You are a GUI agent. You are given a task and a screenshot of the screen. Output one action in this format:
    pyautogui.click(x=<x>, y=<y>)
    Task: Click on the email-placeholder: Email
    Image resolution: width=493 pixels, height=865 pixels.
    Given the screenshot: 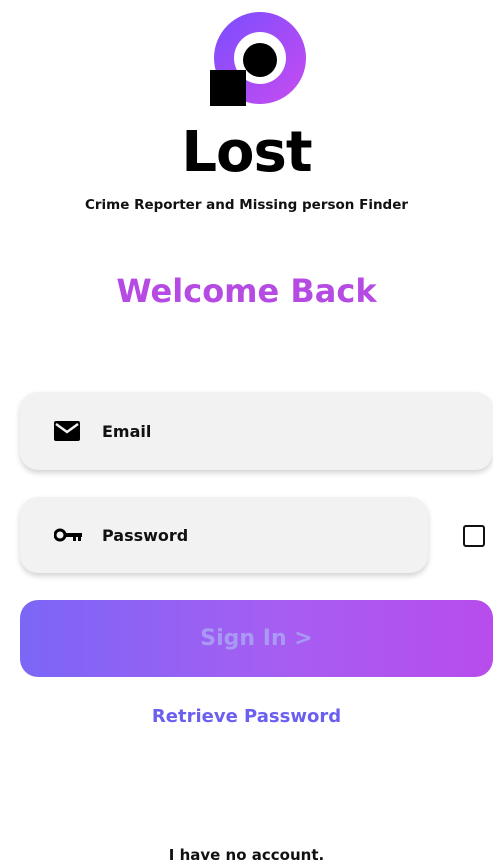 What is the action you would take?
    pyautogui.click(x=127, y=431)
    